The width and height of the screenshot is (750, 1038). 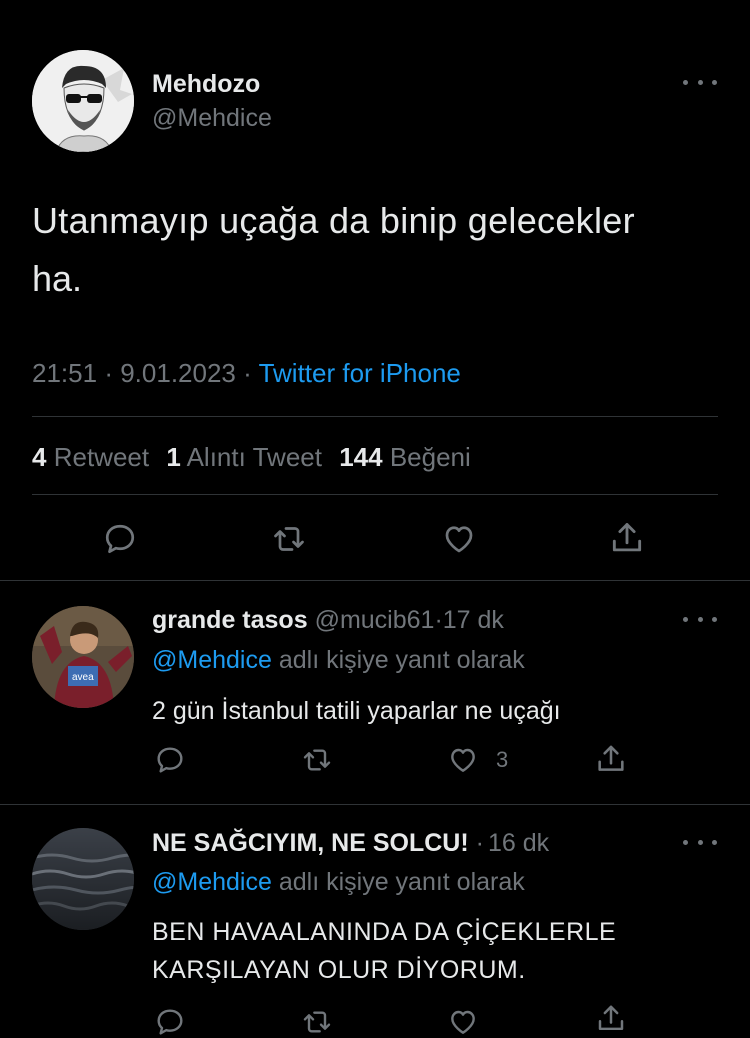 I want to click on tweet-time: 21:51, so click(x=65, y=373).